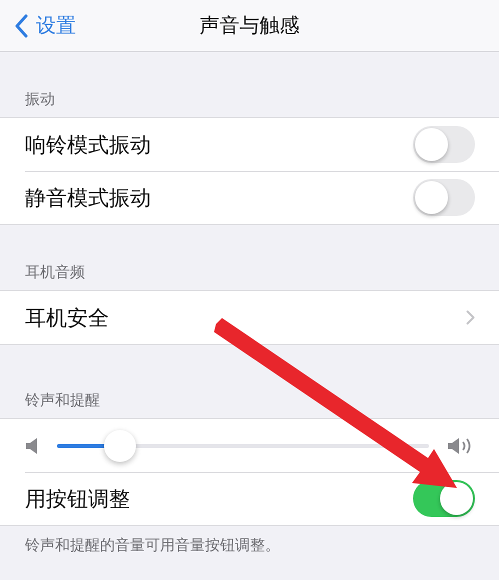  Describe the element at coordinates (88, 198) in the screenshot. I see `row-label: 静音模式振动` at that location.